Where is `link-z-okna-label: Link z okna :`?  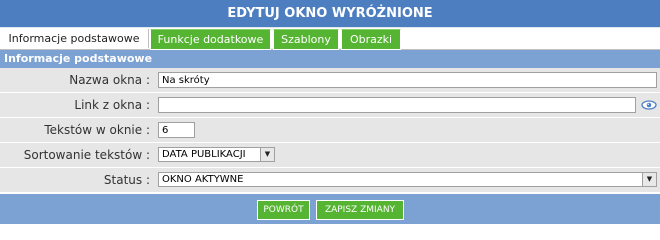
link-z-okna-label: Link z okna : is located at coordinates (112, 105).